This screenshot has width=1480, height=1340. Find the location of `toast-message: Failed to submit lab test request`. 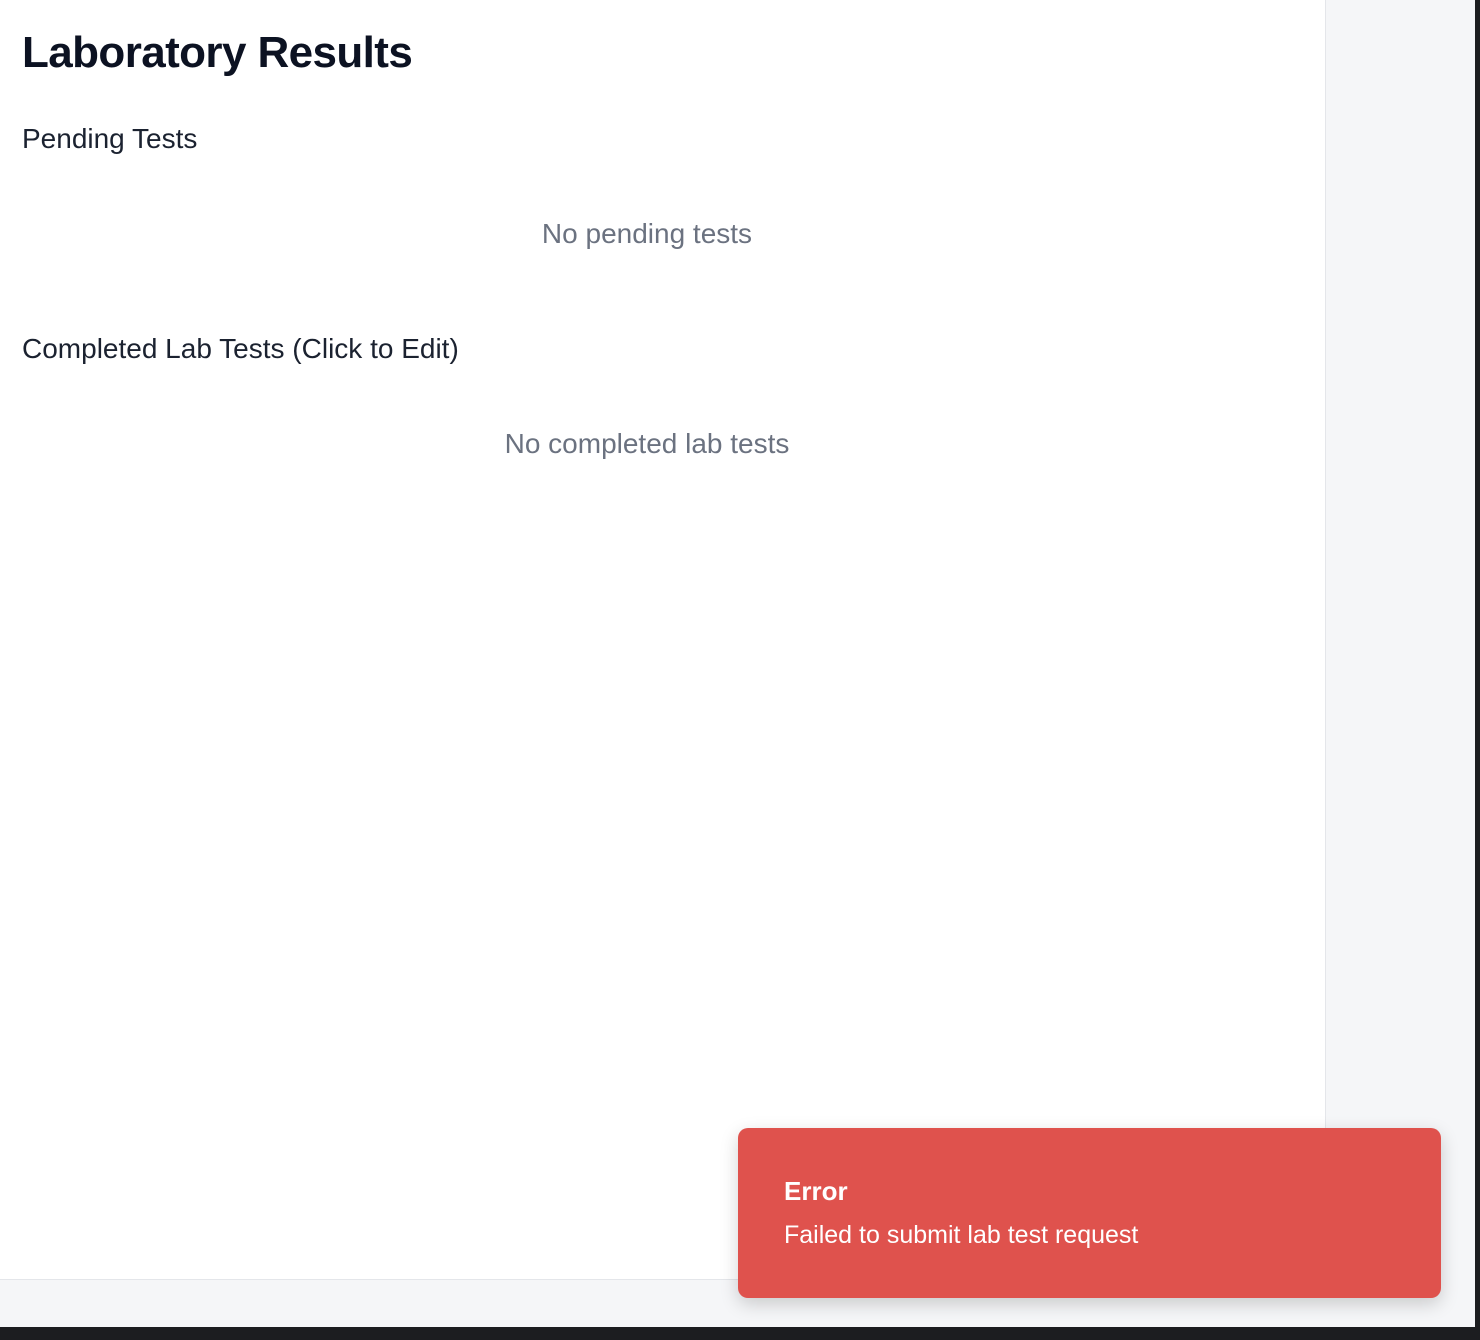

toast-message: Failed to submit lab test request is located at coordinates (961, 1235).